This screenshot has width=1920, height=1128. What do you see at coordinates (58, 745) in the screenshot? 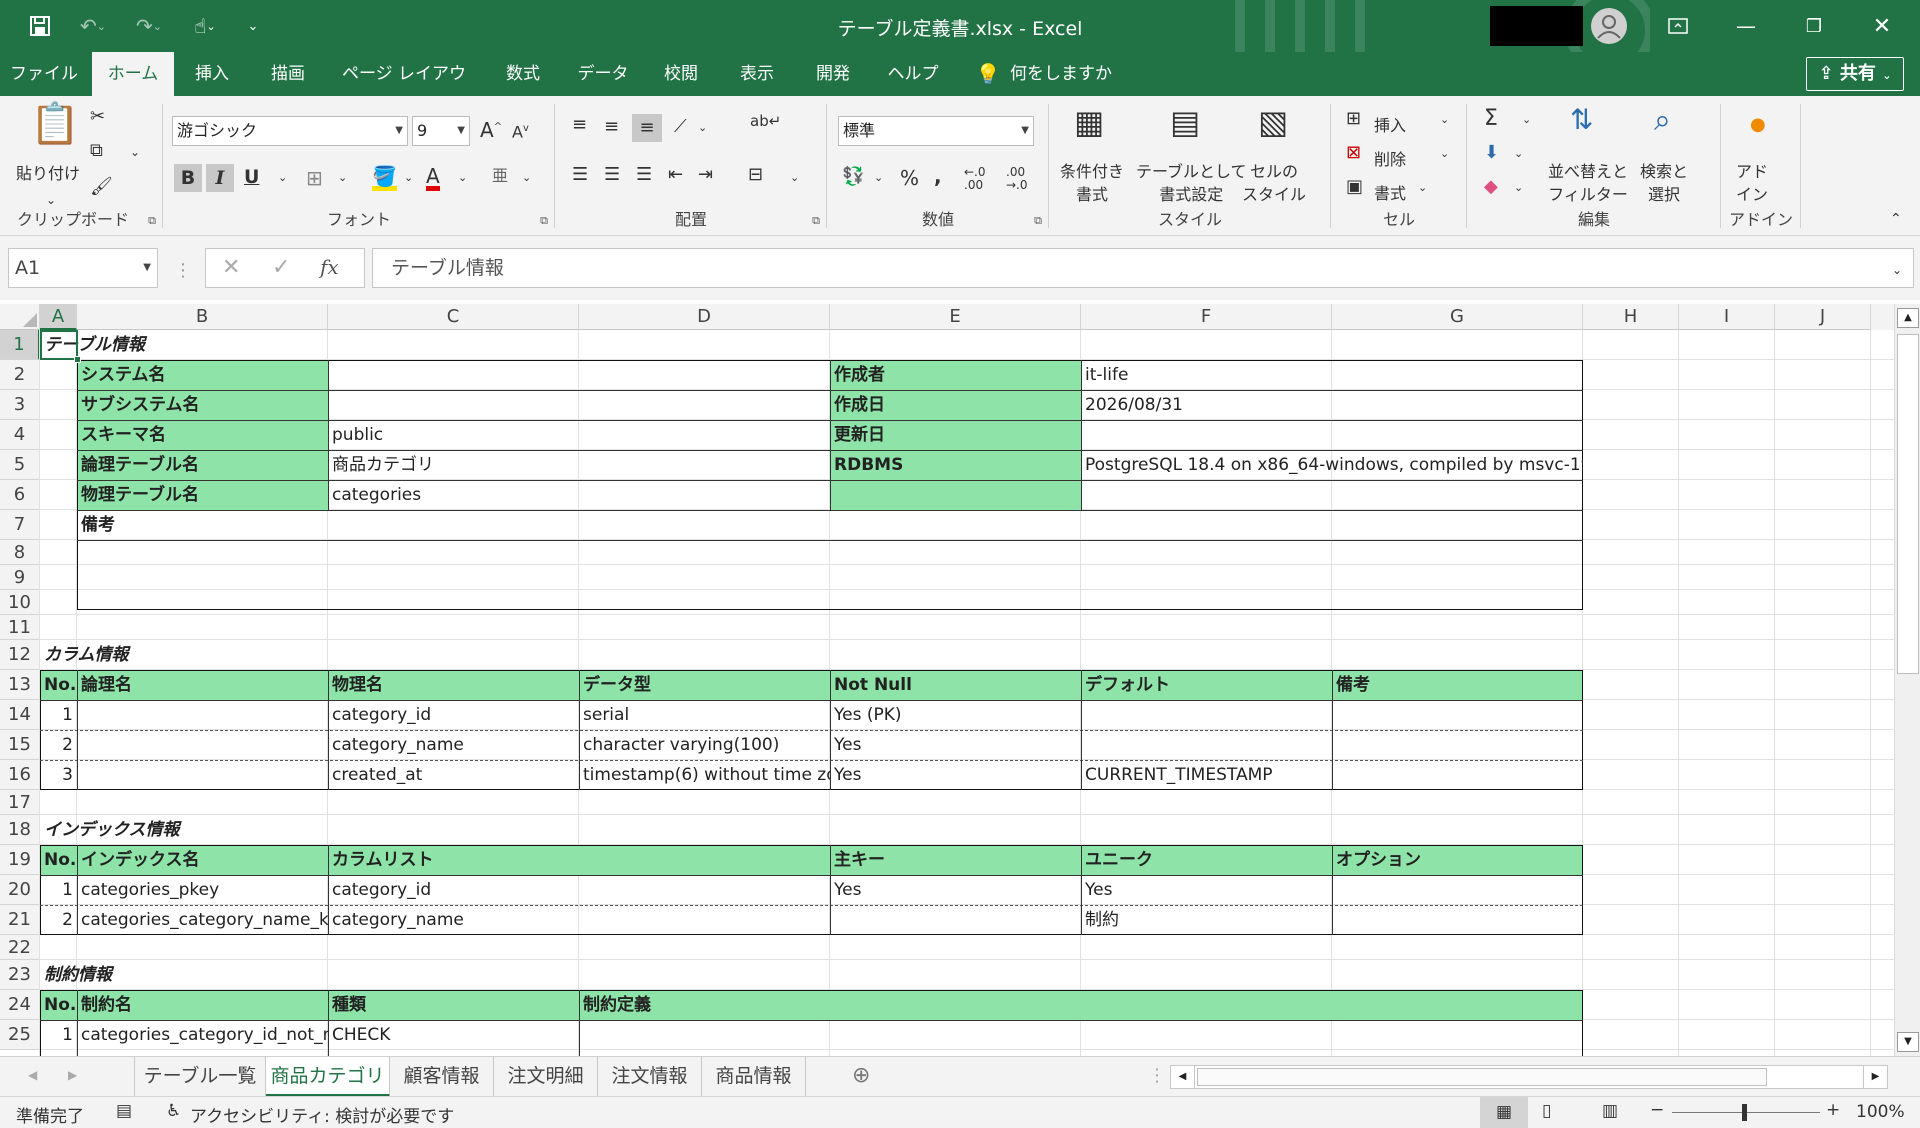
I see `column-table-cell: 2` at bounding box center [58, 745].